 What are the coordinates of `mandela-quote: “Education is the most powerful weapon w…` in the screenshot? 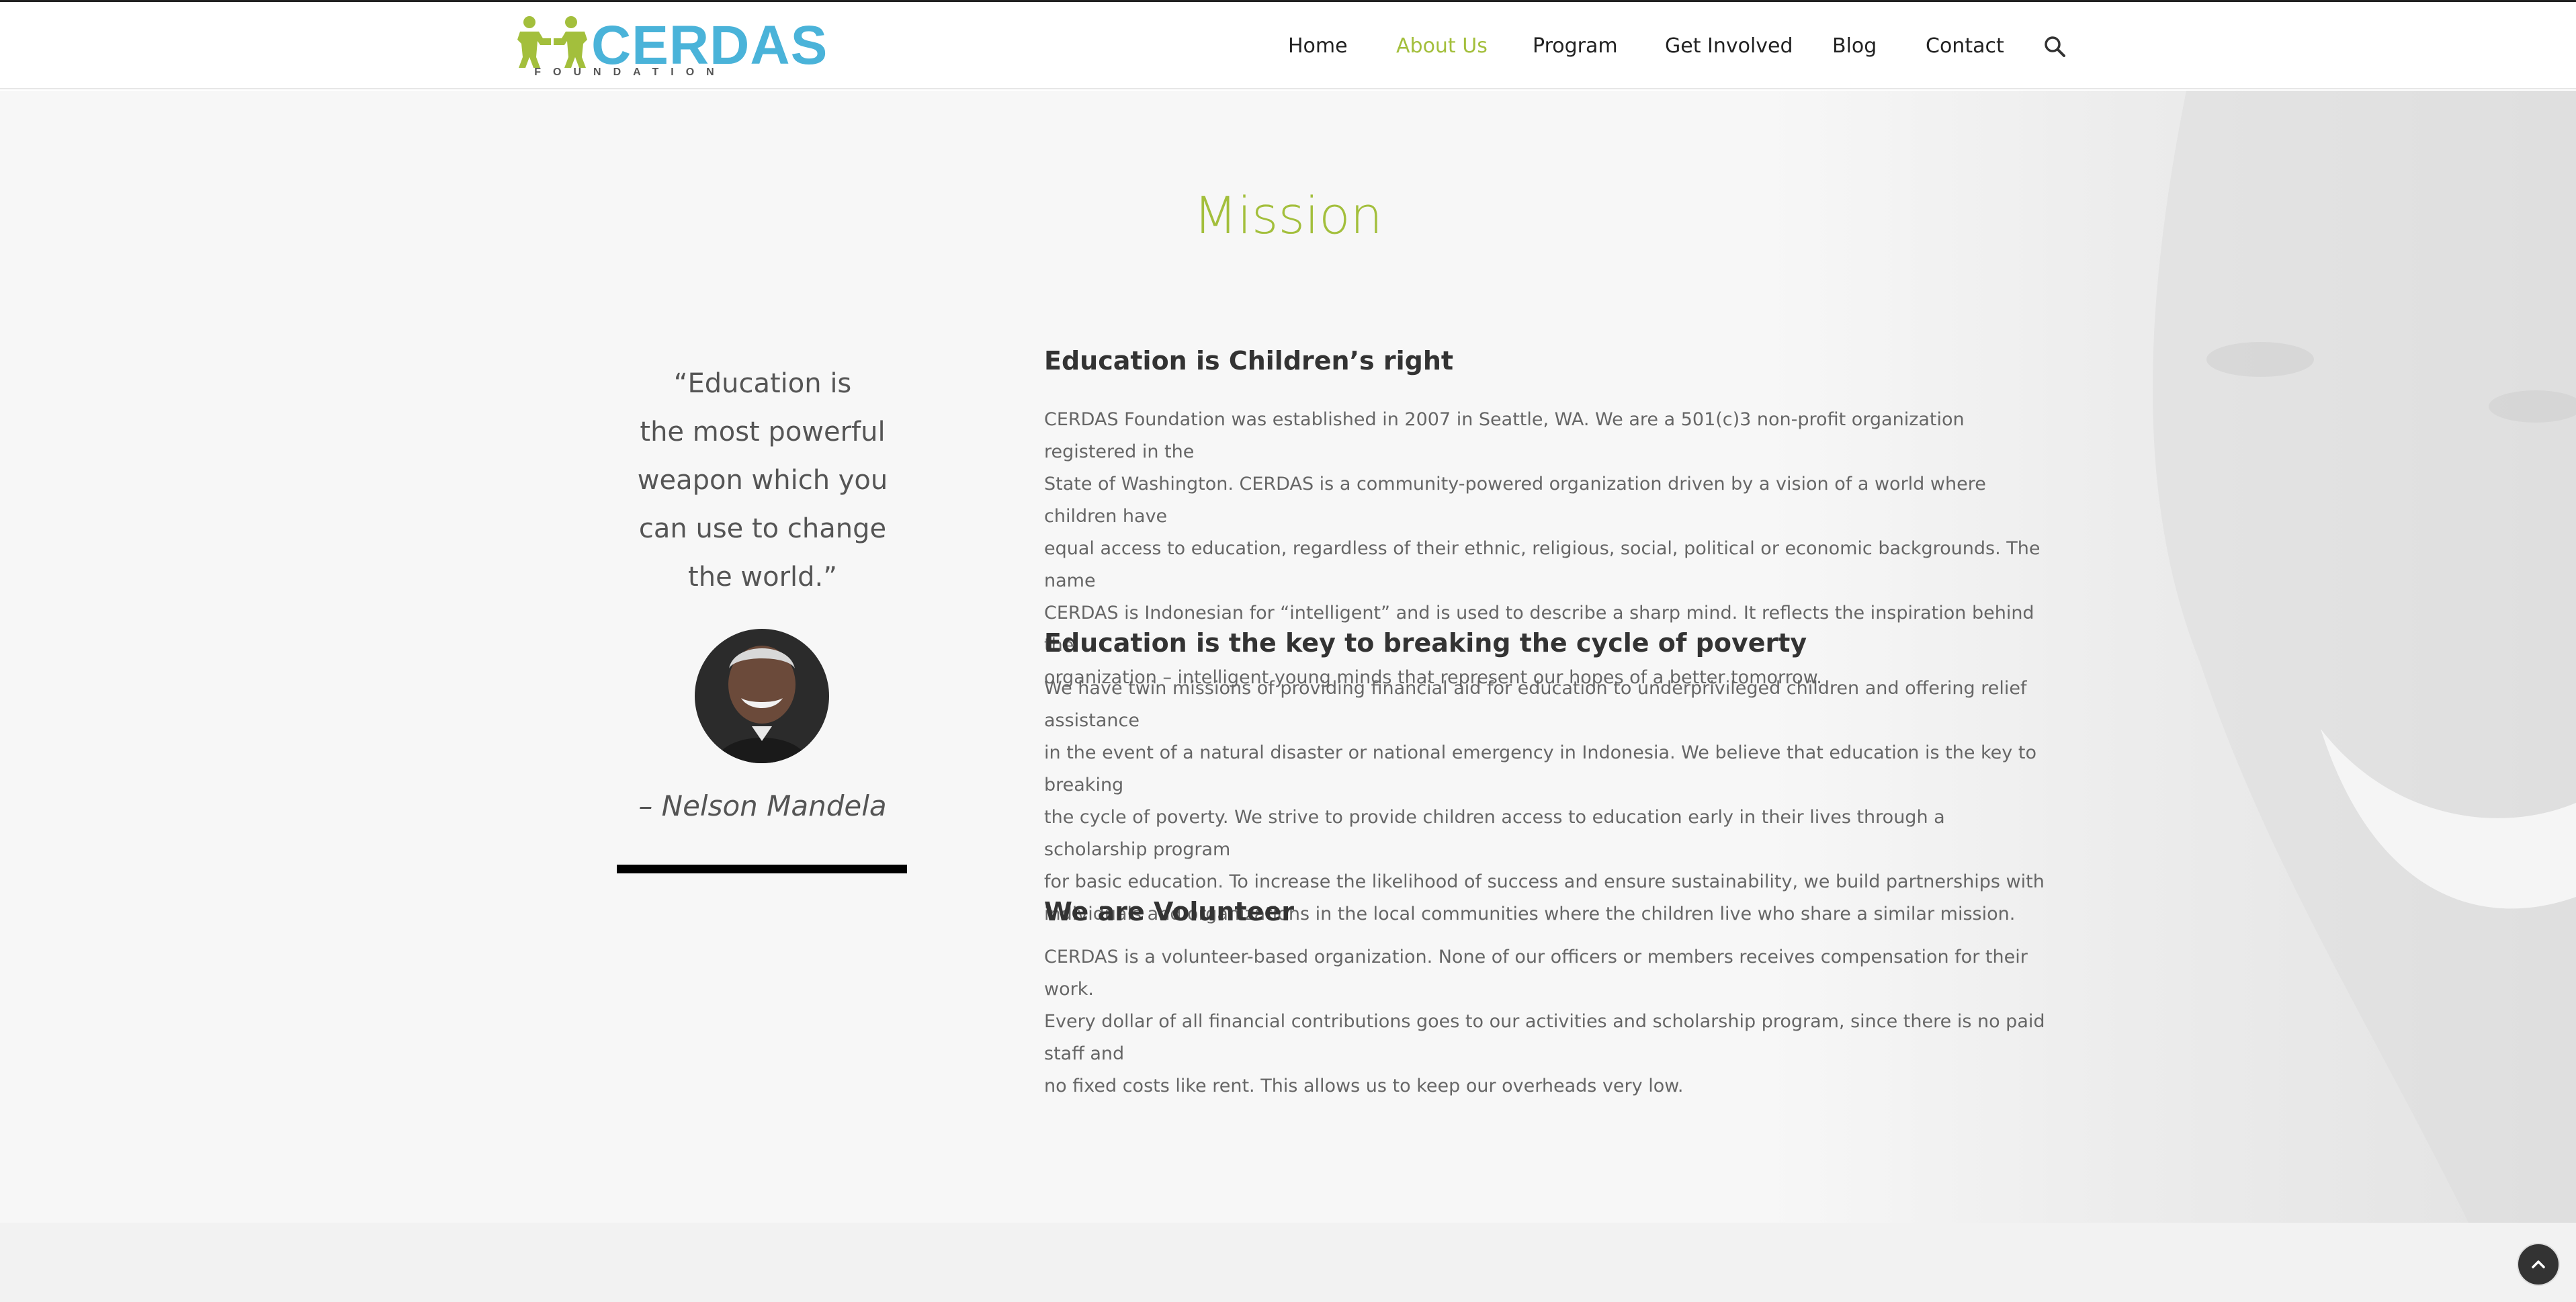 It's located at (762, 480).